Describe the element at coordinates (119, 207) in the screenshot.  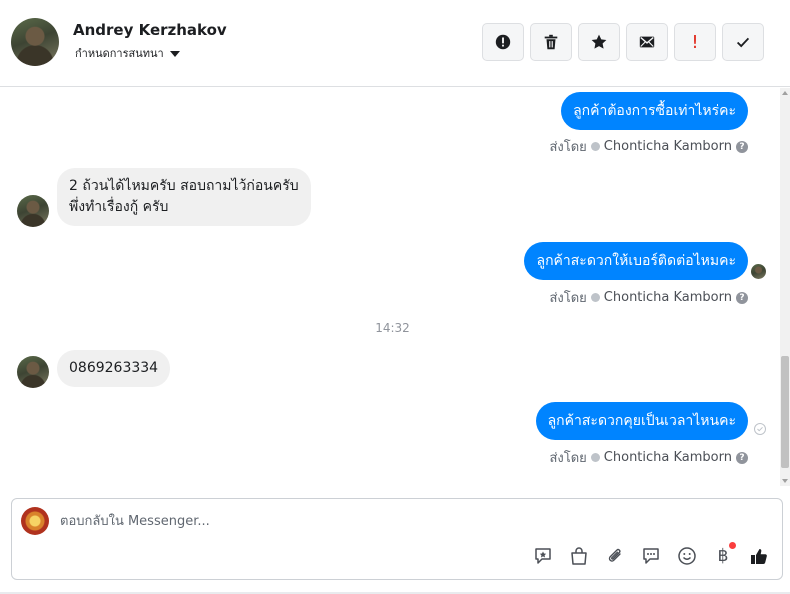
I see `message-line: พึ่งทำเรื่องกู้ ครับ` at that location.